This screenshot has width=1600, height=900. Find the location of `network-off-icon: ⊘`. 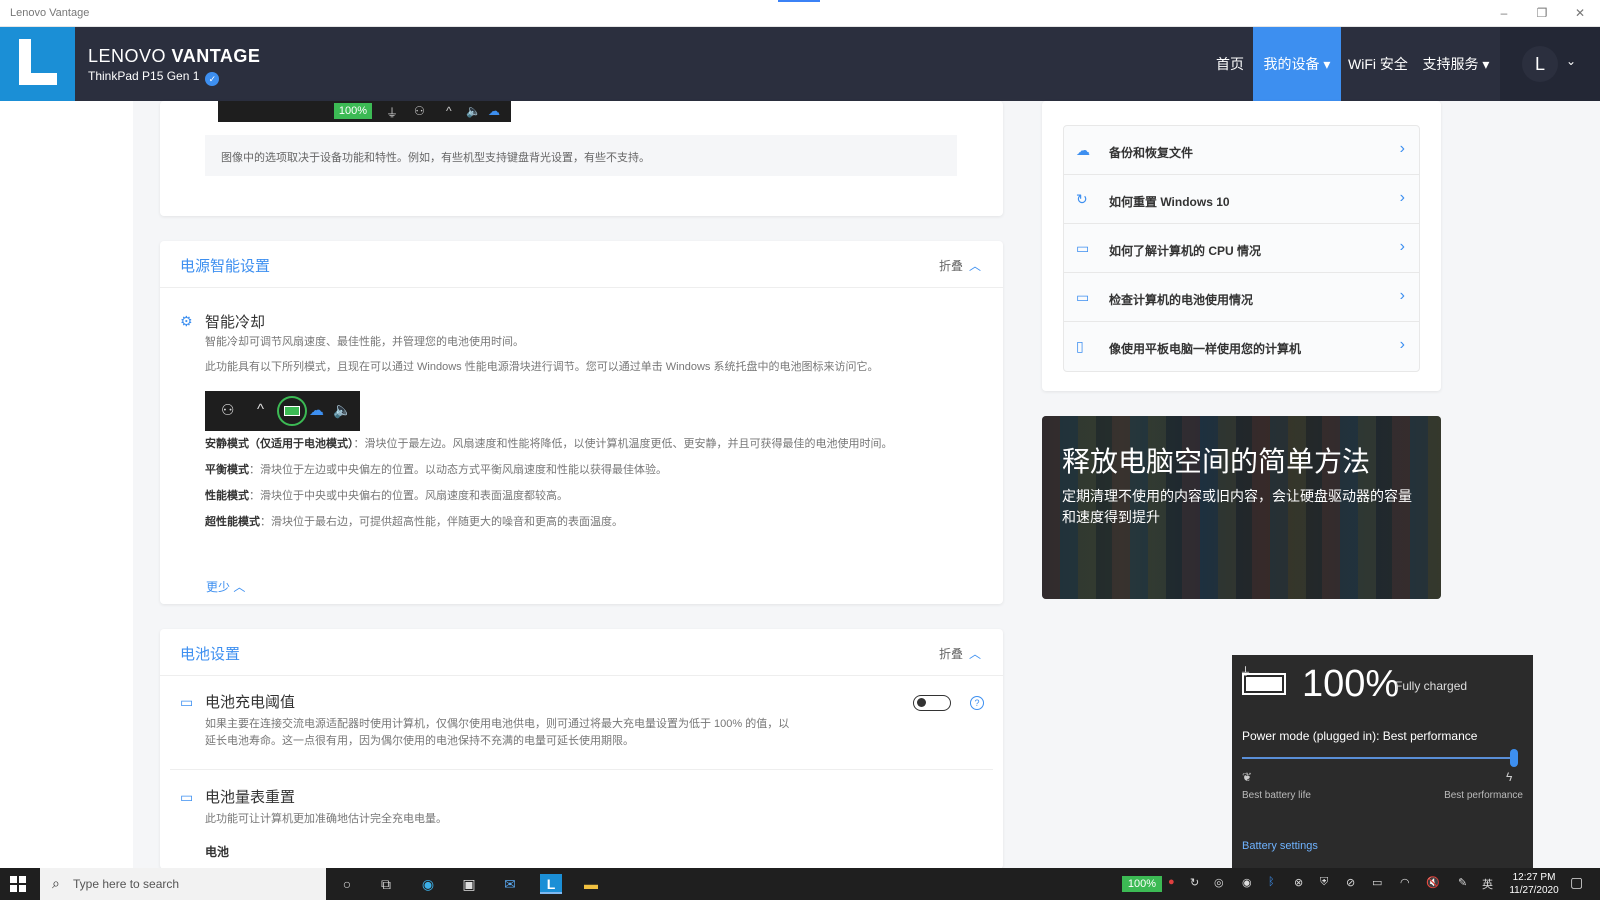

network-off-icon: ⊘ is located at coordinates (1350, 882).